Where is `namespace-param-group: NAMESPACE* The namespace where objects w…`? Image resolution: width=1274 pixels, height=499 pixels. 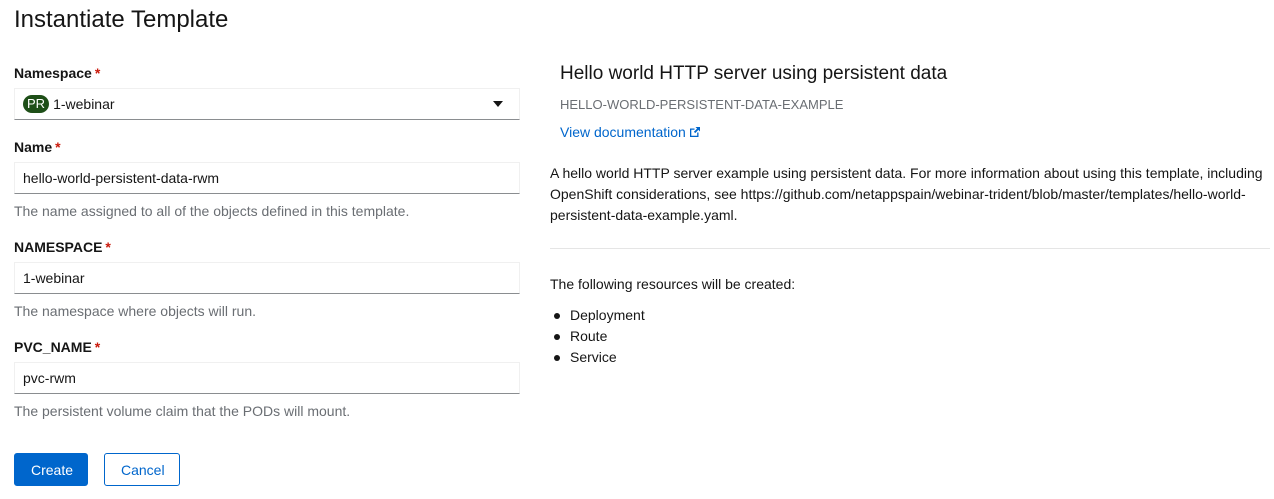
namespace-param-group: NAMESPACE* The namespace where objects w… is located at coordinates (267, 278).